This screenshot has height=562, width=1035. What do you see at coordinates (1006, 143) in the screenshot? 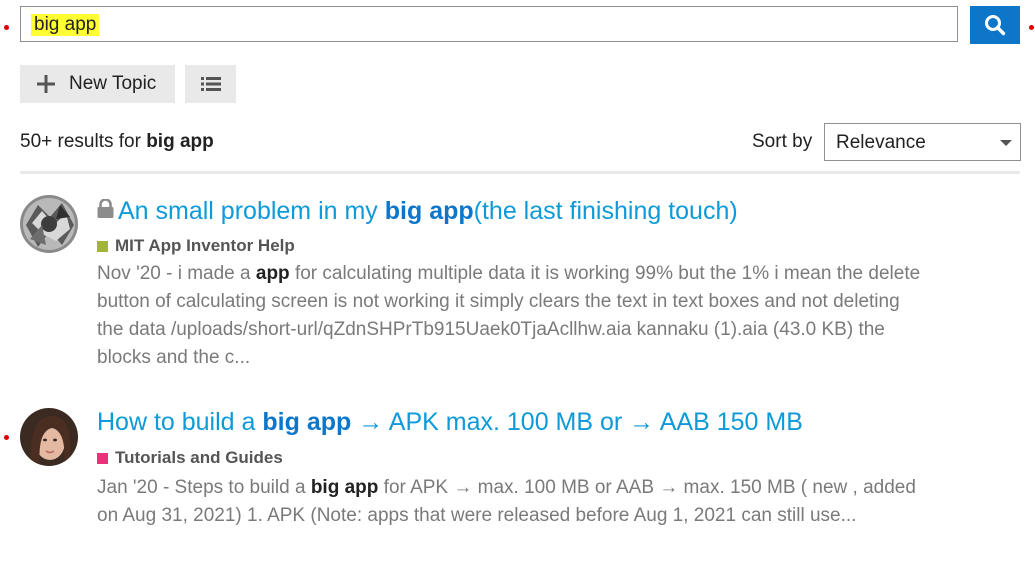
I see `chevron-down-icon` at bounding box center [1006, 143].